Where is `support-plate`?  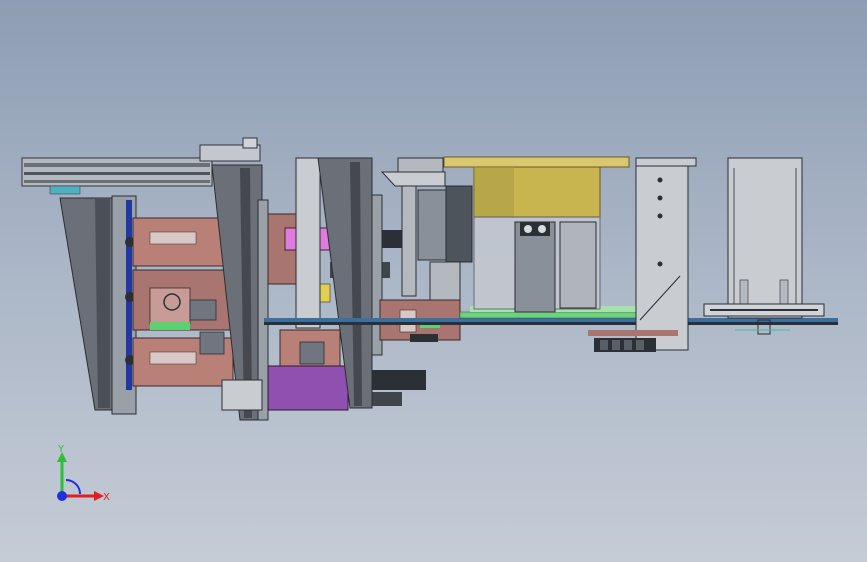 support-plate is located at coordinates (666, 254).